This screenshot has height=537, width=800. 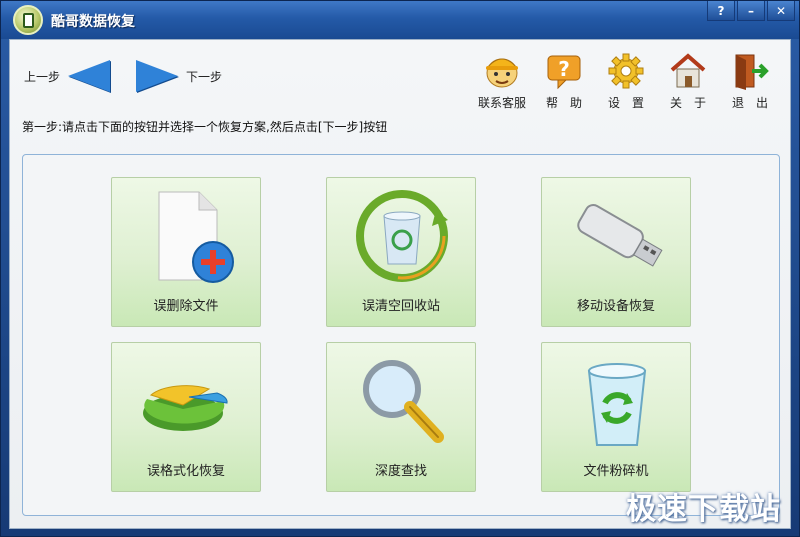 I want to click on deep-search-option: 深度查找, so click(x=401, y=417).